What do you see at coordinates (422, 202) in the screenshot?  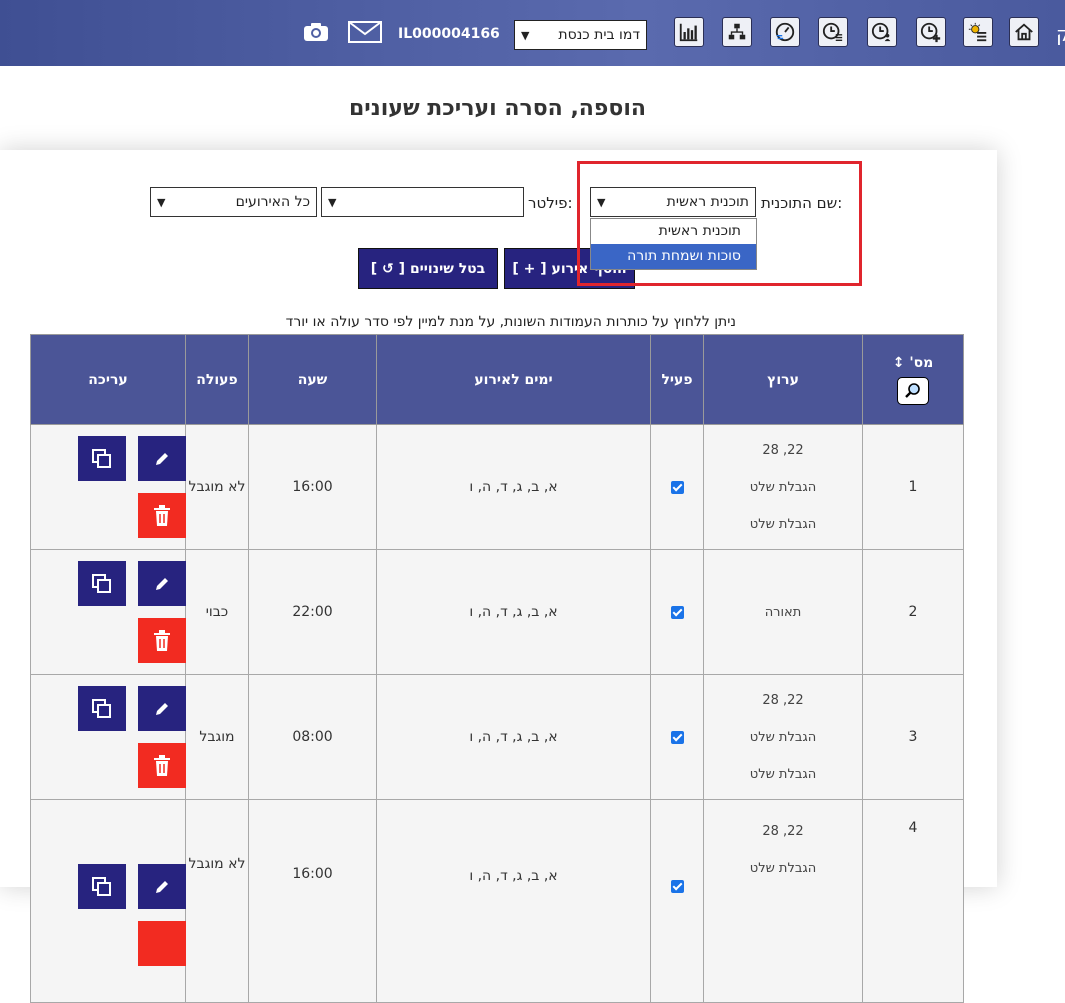 I see `filter-select: ▼` at bounding box center [422, 202].